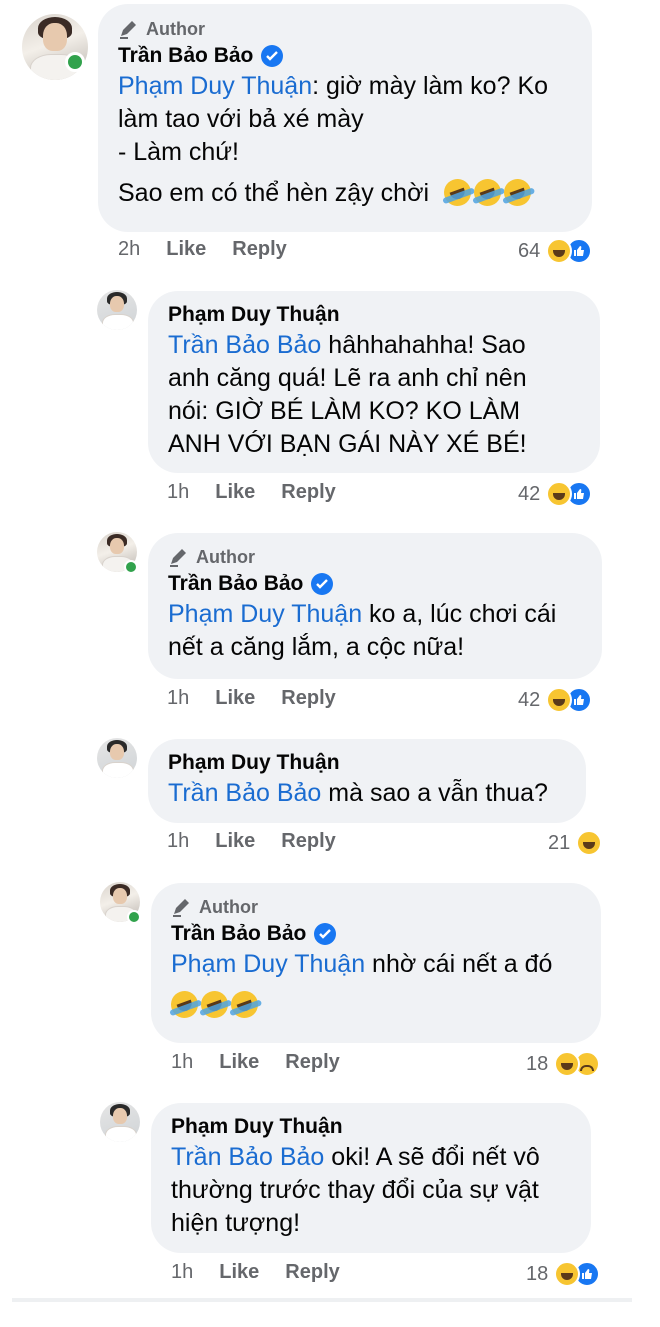  I want to click on comment-actions: 2h Like Reply, so click(215, 249).